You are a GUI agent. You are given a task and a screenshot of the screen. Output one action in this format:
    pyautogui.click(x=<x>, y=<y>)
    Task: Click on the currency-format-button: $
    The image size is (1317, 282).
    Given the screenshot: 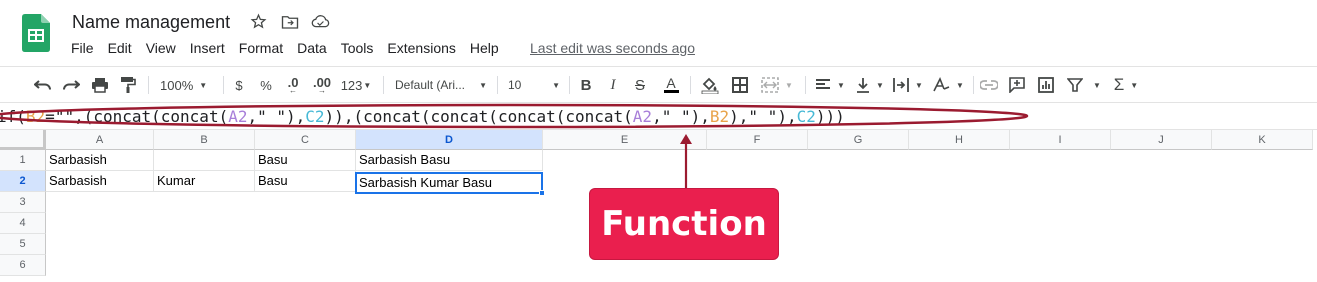 What is the action you would take?
    pyautogui.click(x=239, y=85)
    